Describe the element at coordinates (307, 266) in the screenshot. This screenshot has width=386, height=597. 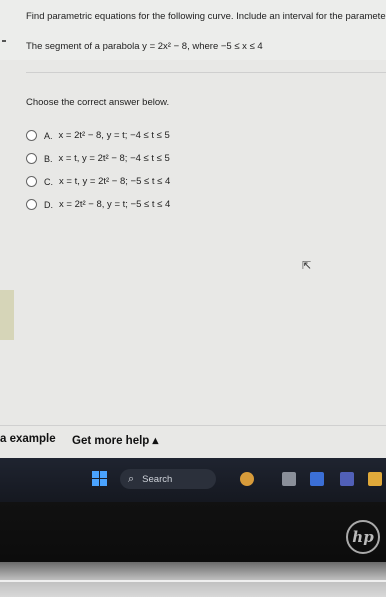
I see `cursor-icon: ⇱` at that location.